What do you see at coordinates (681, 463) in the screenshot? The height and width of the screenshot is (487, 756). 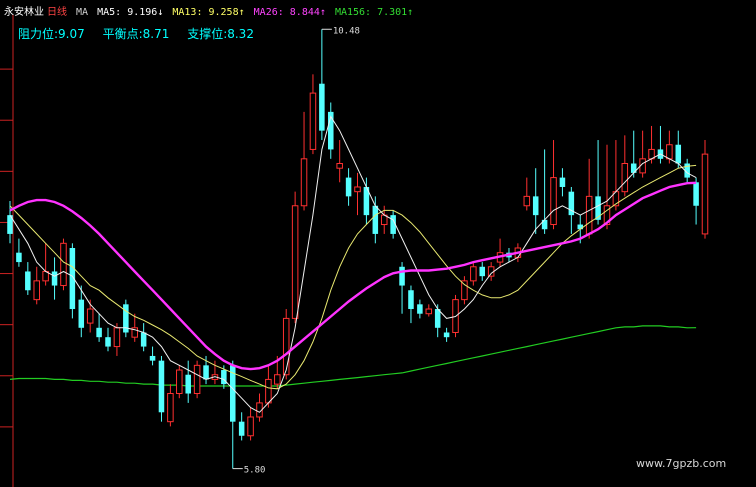 I see `watermark: www.7gpzb.com` at bounding box center [681, 463].